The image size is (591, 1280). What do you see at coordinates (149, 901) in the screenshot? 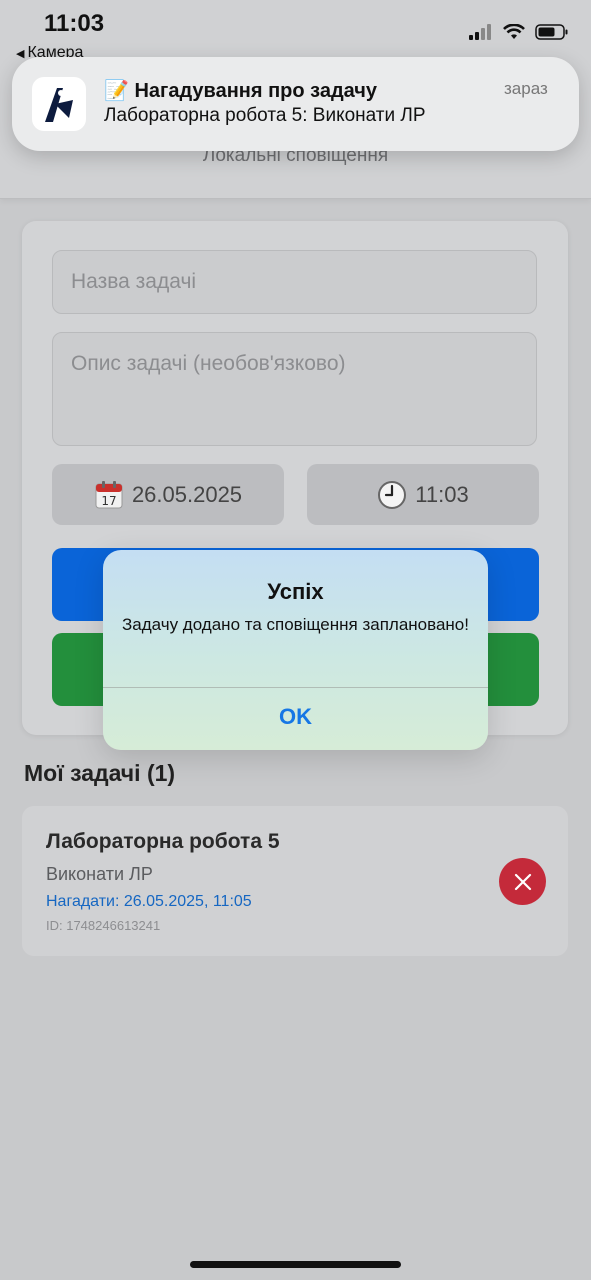
I see `task-reminder-time: Нагадати: 26.05.2025, 11:05` at bounding box center [149, 901].